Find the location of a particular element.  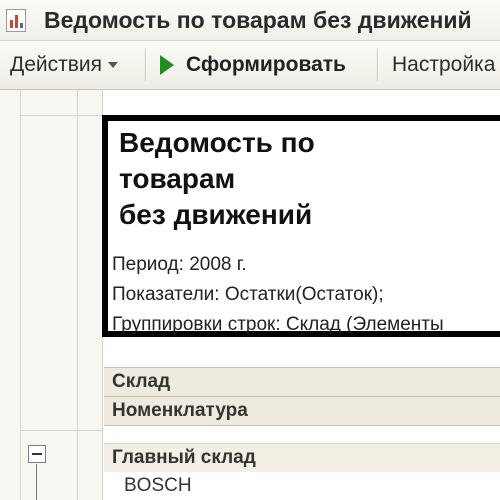

window-title: Ведомость по товарам без движений is located at coordinates (258, 20).